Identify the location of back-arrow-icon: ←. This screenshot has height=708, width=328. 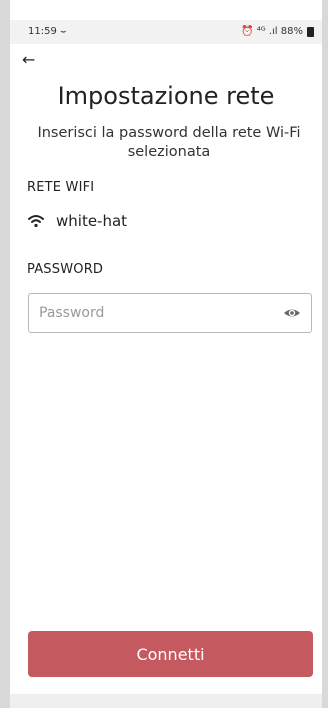
(28, 59).